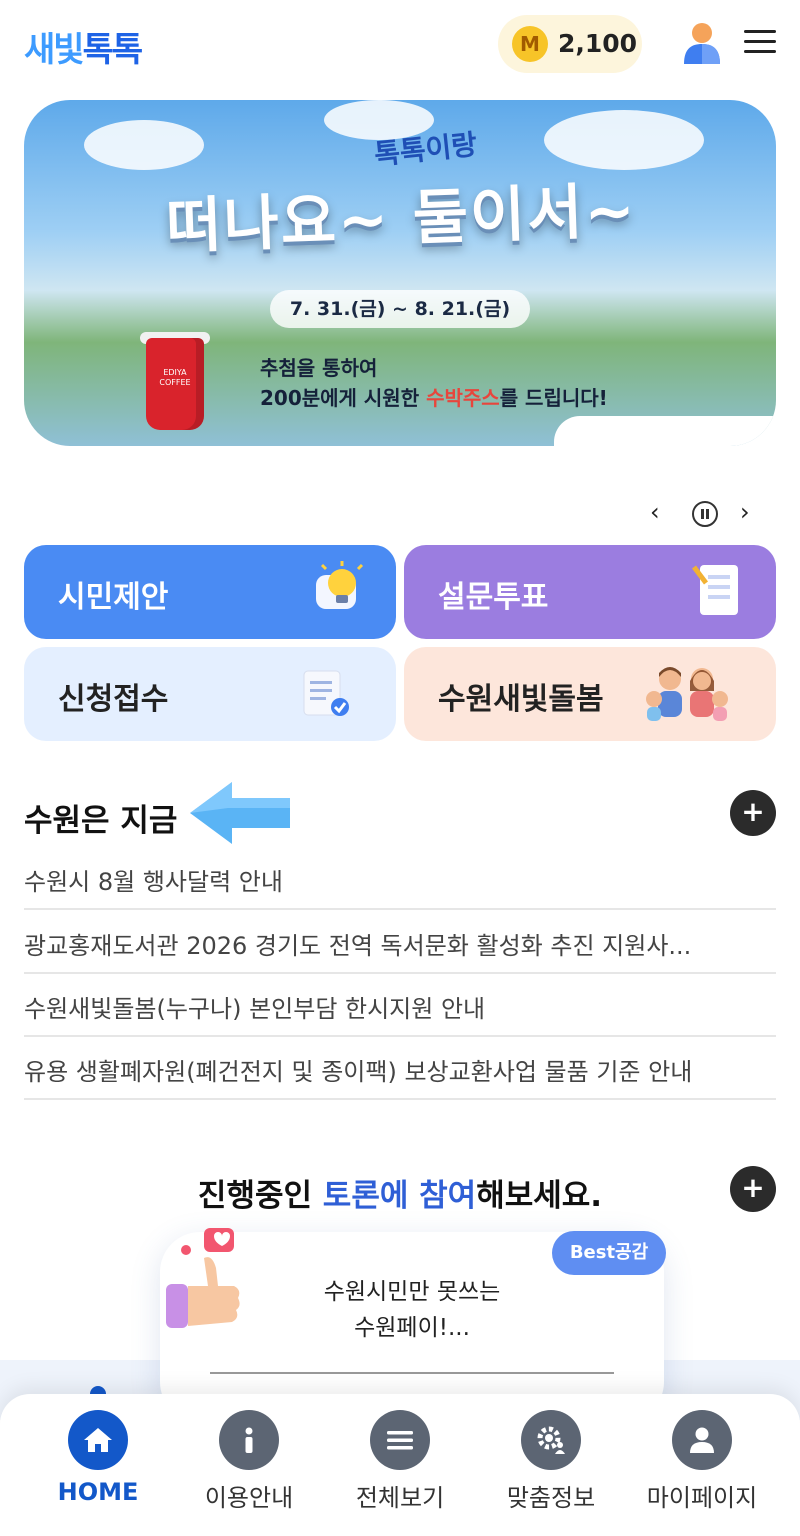 This screenshot has width=800, height=1536. I want to click on debate-title-highlight: 토론에 참여, so click(399, 1196).